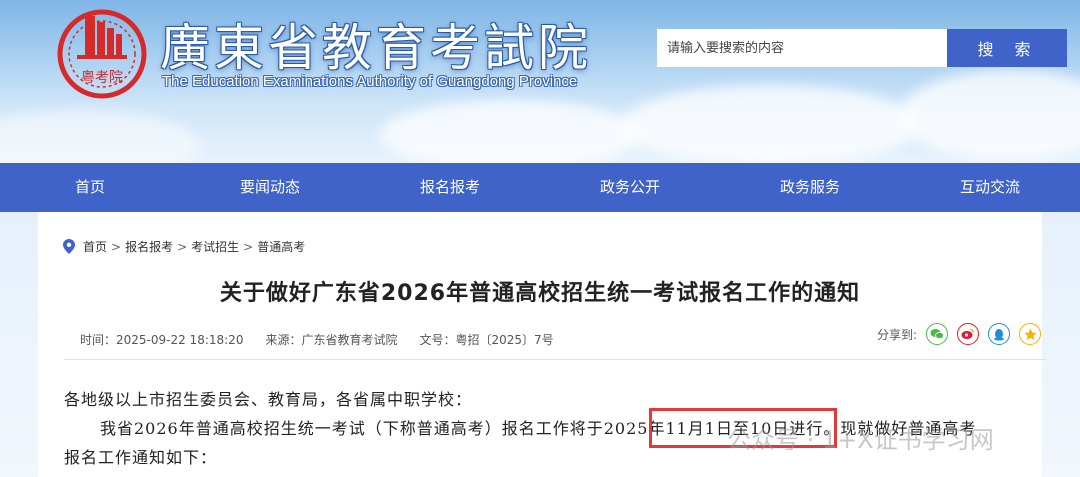 This screenshot has width=1080, height=477. What do you see at coordinates (215, 246) in the screenshot?
I see `breadcrumb-exam-enrollment: 考试招生` at bounding box center [215, 246].